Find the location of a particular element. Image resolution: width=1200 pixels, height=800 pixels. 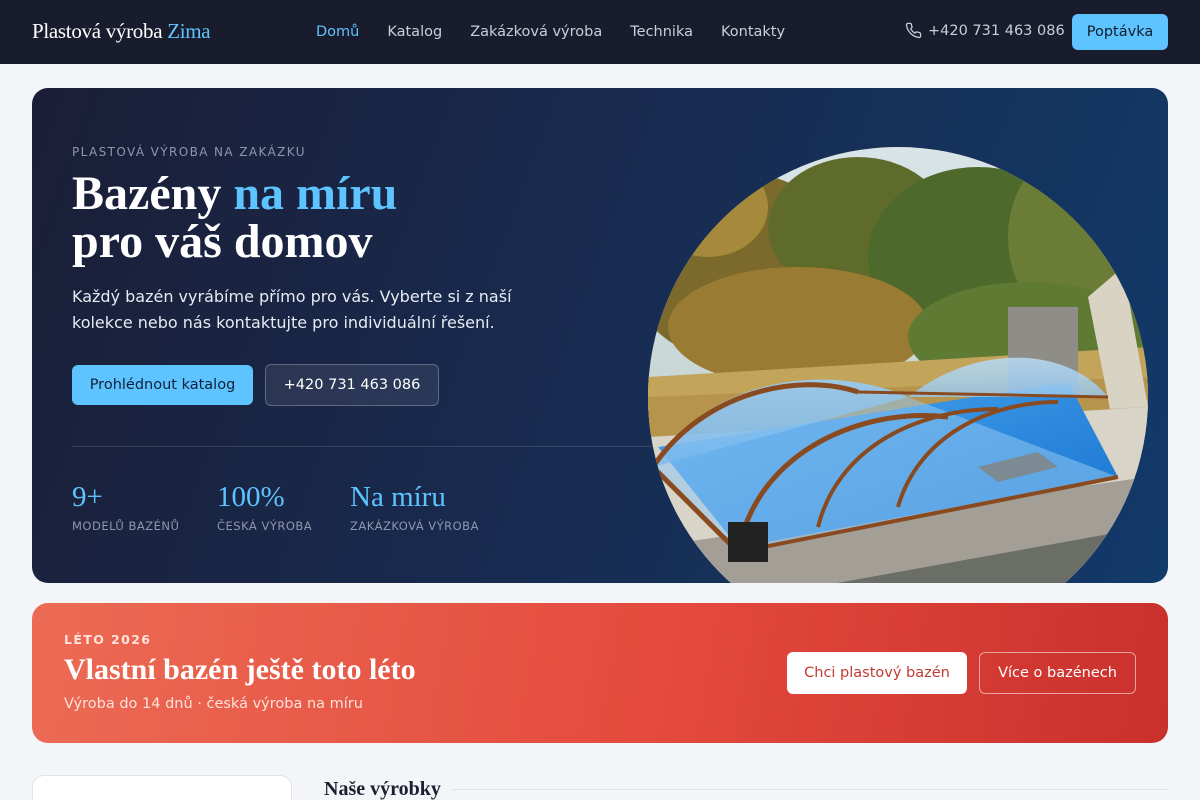

stat-custom-value: Na míru is located at coordinates (398, 497).